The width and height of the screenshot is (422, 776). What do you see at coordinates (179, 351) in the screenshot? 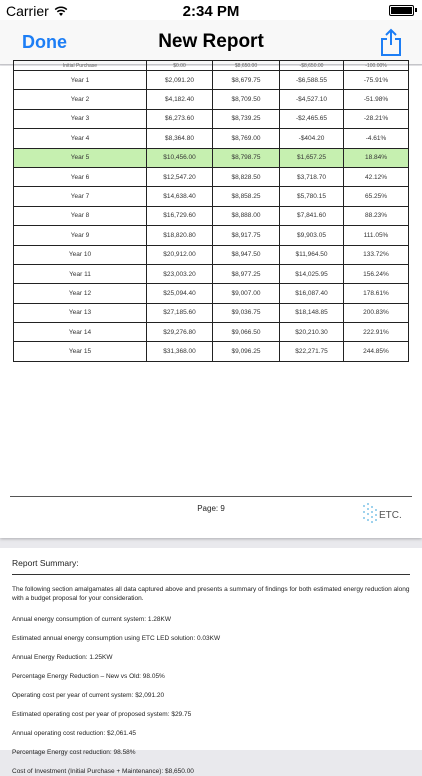
I see `table-cell: $31,368.00` at bounding box center [179, 351].